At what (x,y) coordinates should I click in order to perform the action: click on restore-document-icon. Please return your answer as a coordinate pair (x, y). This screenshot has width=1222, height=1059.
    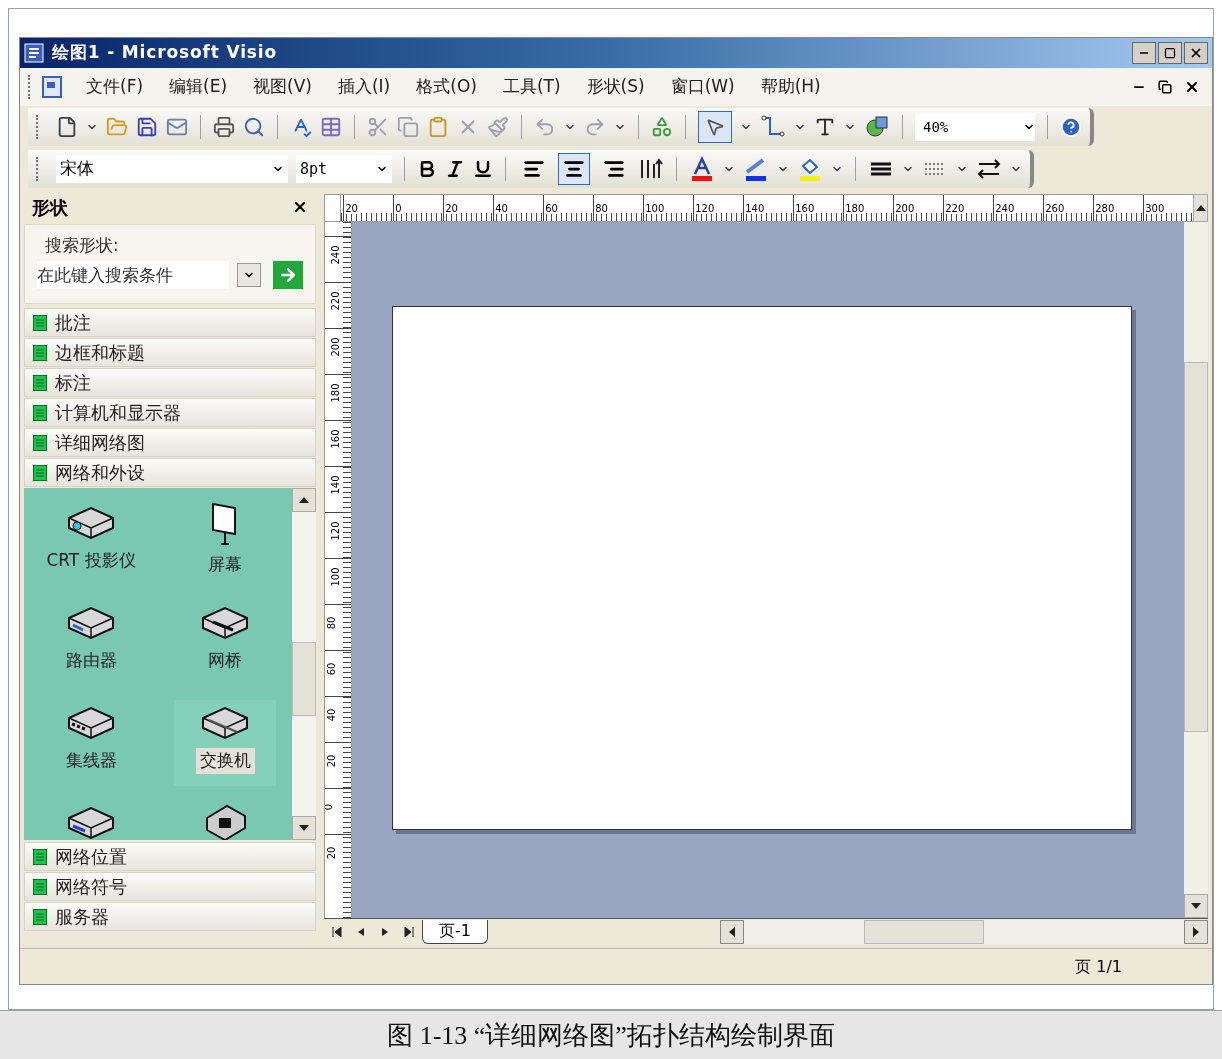
    Looking at the image, I should click on (1165, 87).